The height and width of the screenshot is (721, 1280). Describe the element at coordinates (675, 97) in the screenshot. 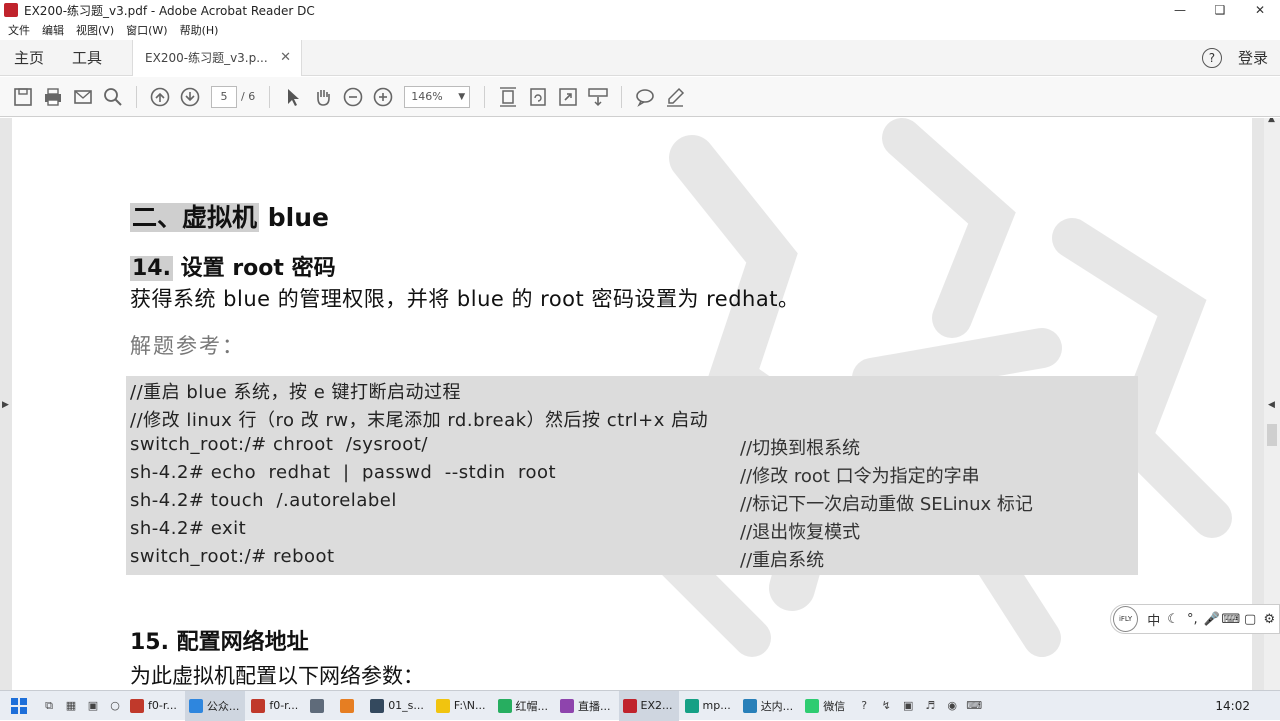

I see `highlight-pen-icon` at that location.